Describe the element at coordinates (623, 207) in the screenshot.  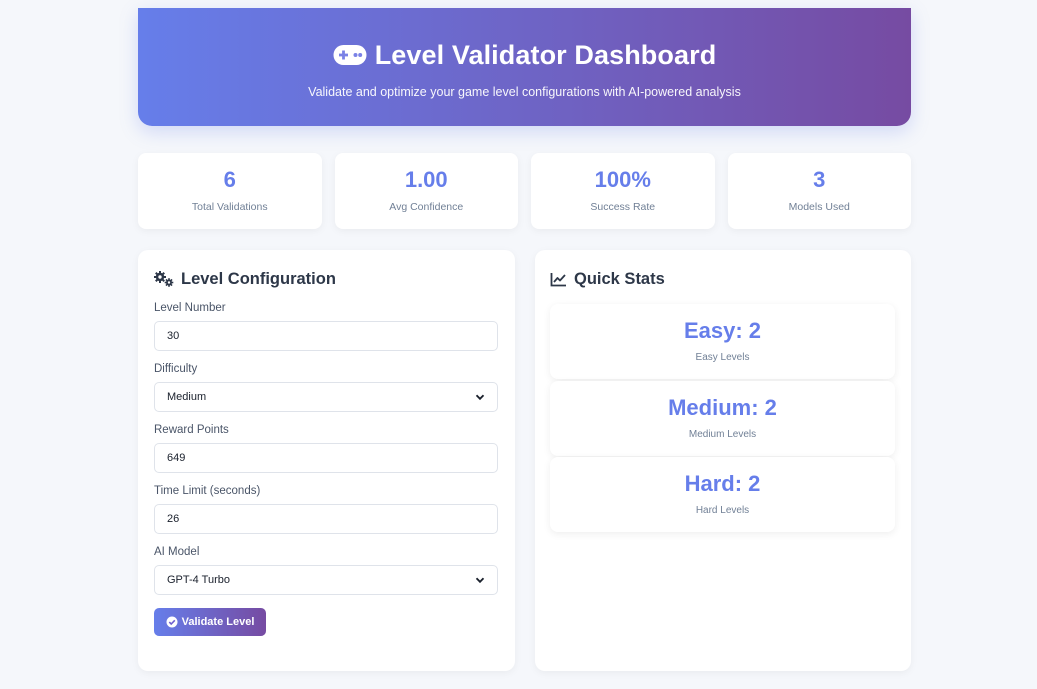
I see `stat-label: Success Rate` at that location.